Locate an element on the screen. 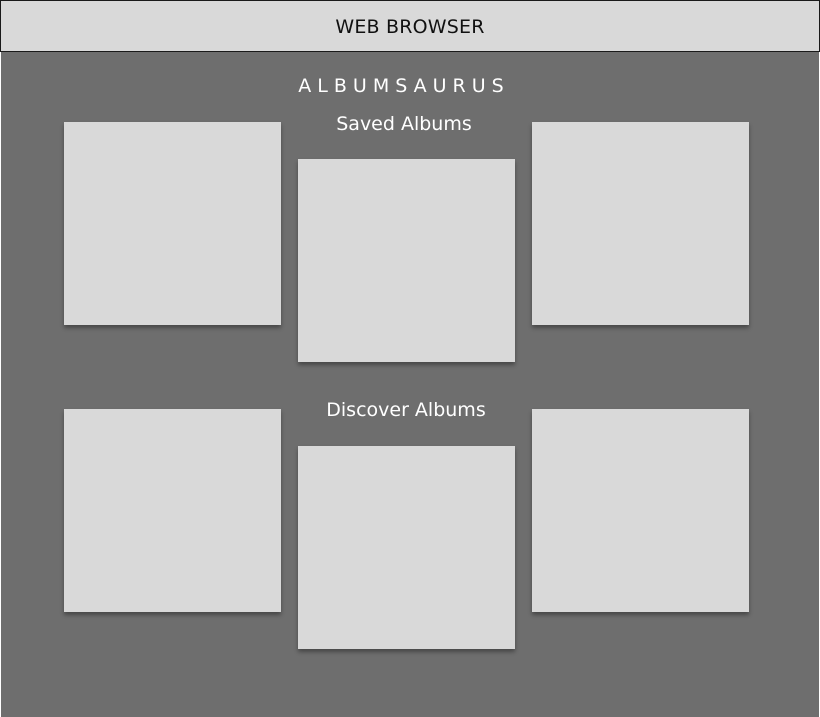 This screenshot has width=820, height=717. app-title: ALBUMSAURUS is located at coordinates (404, 86).